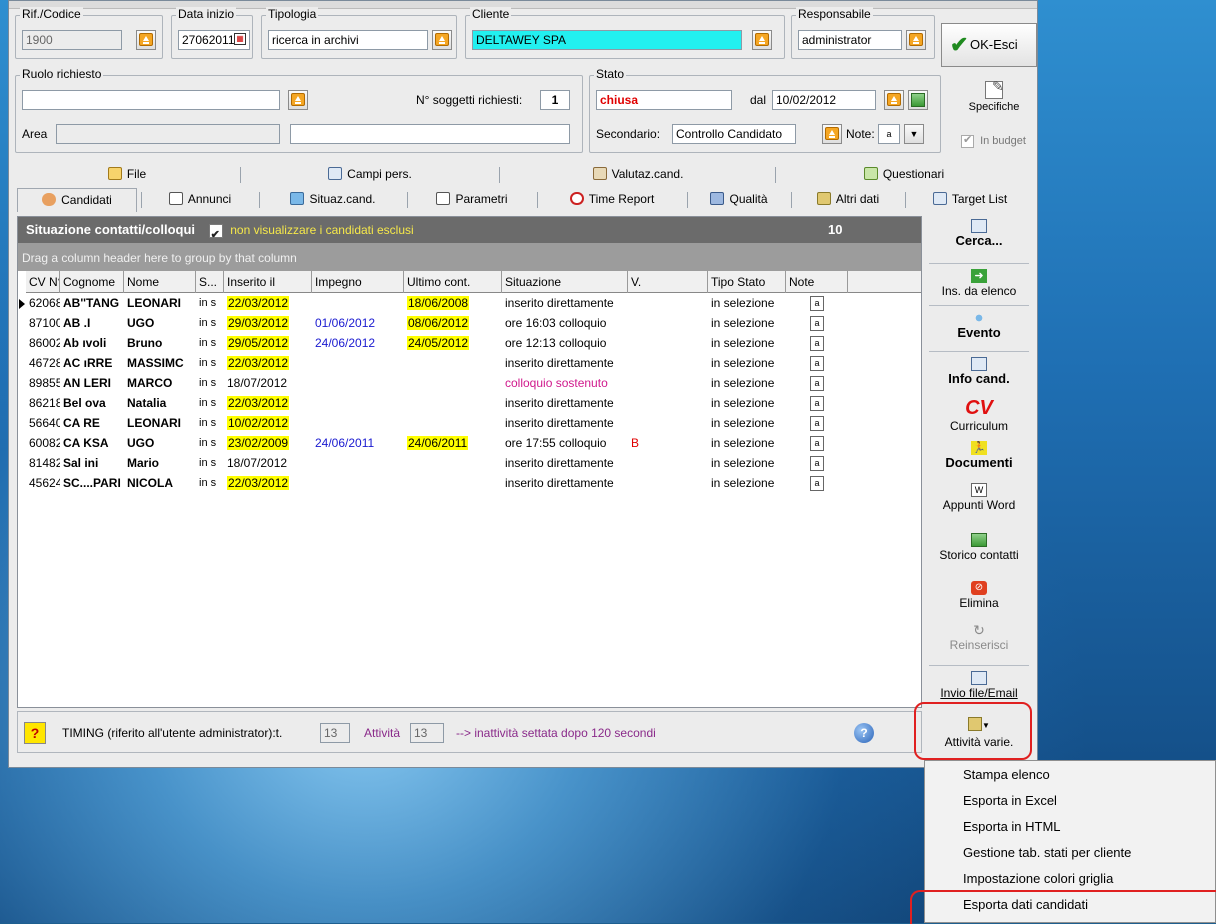 Image resolution: width=1216 pixels, height=924 pixels. Describe the element at coordinates (35, 733) in the screenshot. I see `help-button: ?` at that location.